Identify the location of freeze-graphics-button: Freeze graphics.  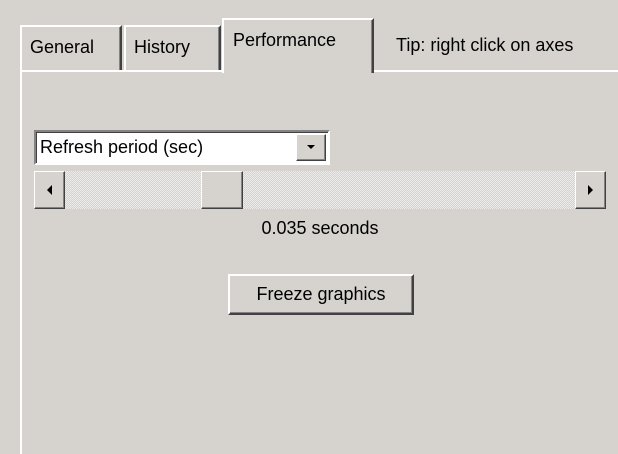
(321, 294).